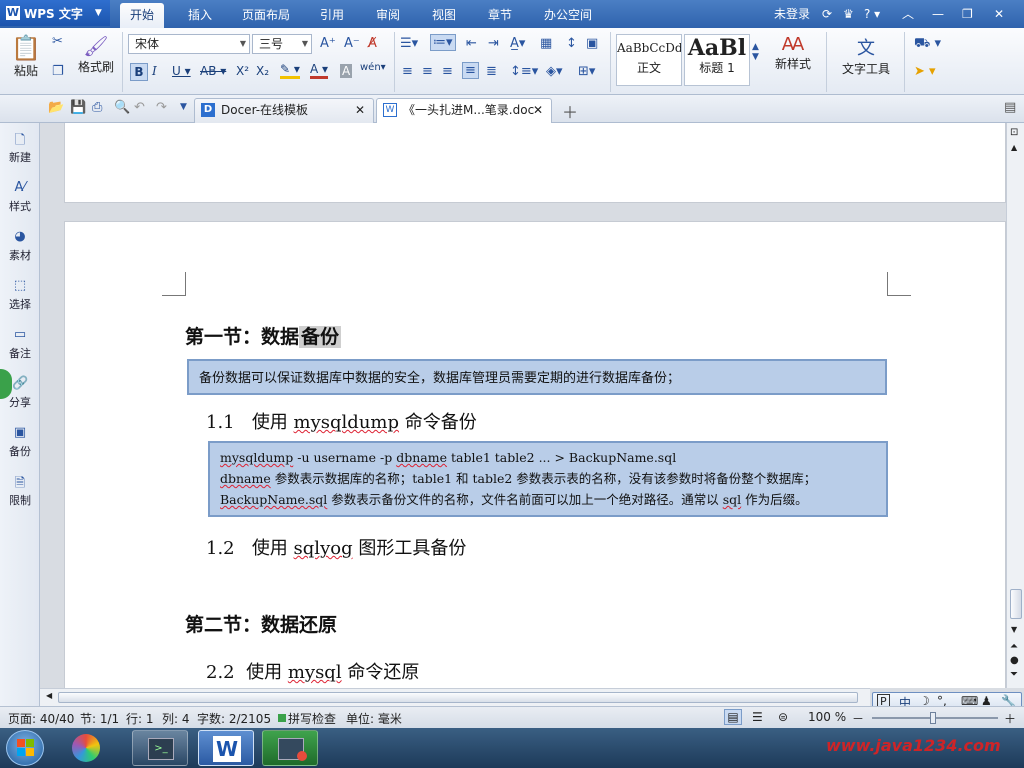  What do you see at coordinates (827, 14) in the screenshot?
I see `sync-icon: ⟳` at bounding box center [827, 14].